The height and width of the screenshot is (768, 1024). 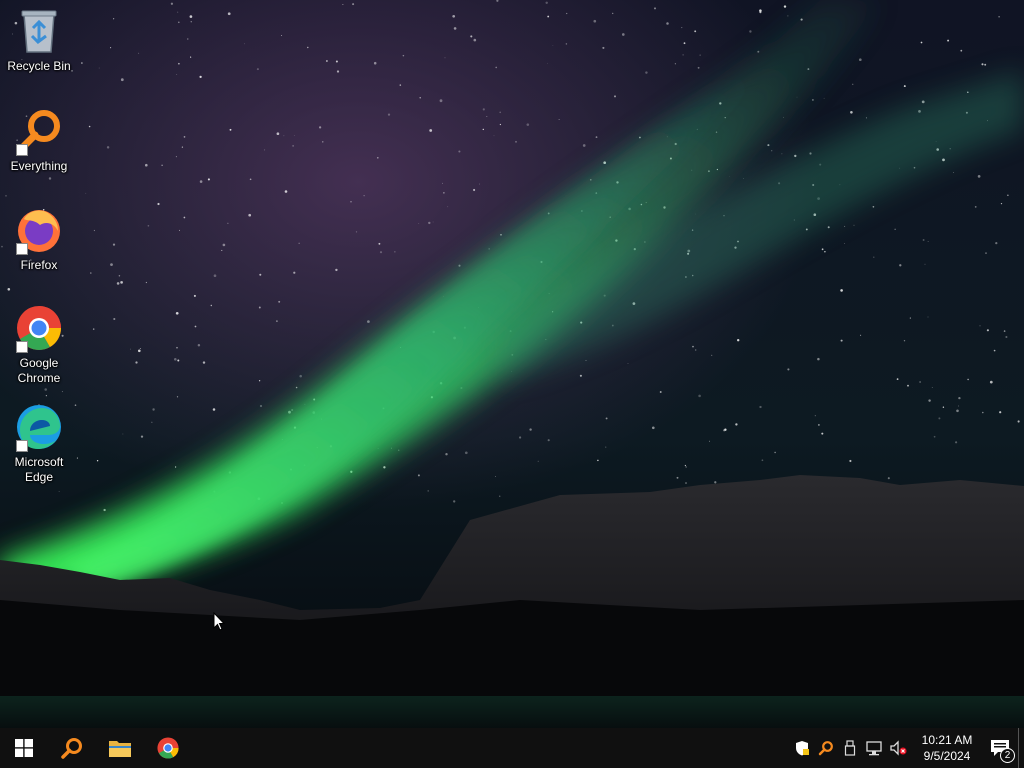 What do you see at coordinates (874, 748) in the screenshot?
I see `network-icon` at bounding box center [874, 748].